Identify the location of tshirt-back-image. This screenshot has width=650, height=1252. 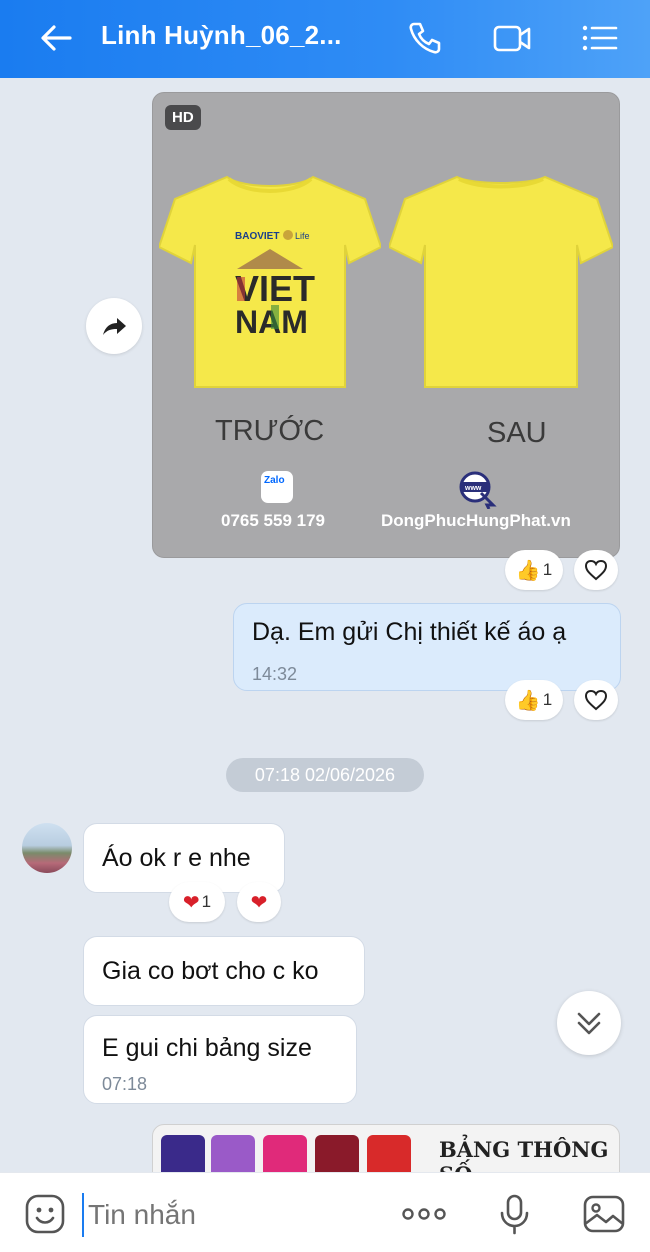
(501, 281).